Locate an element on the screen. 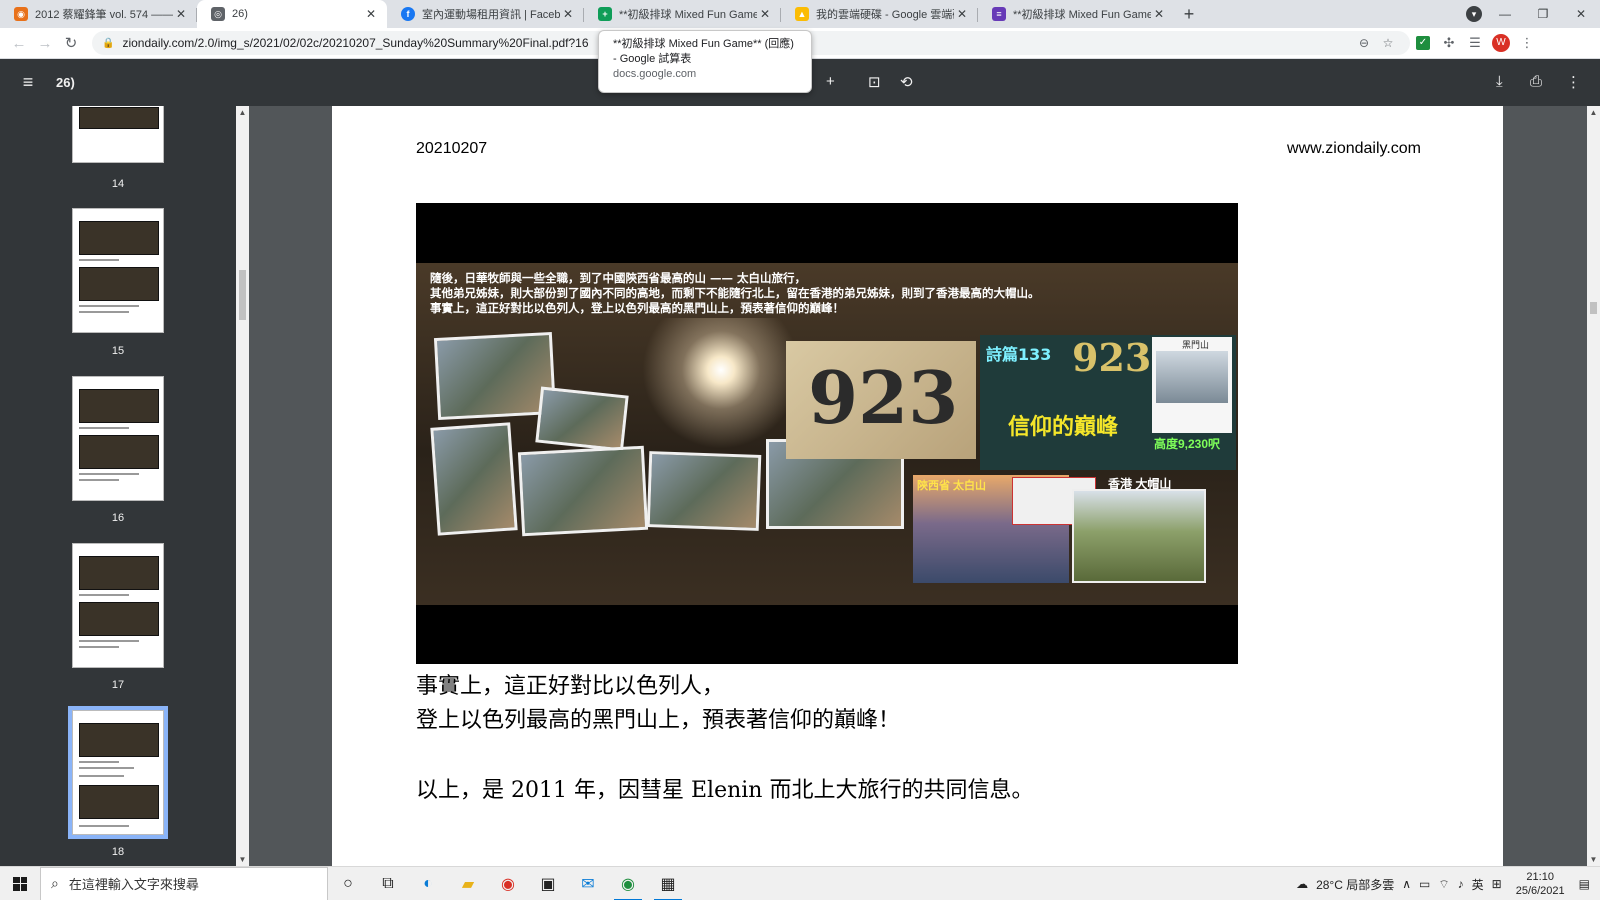 This screenshot has height=900, width=1600. body-paragraph: 事實上，這正好對比以色列人， 登上以色列最高的黑門山上，預表著信仰的巔峰！ is located at coordinates (658, 703).